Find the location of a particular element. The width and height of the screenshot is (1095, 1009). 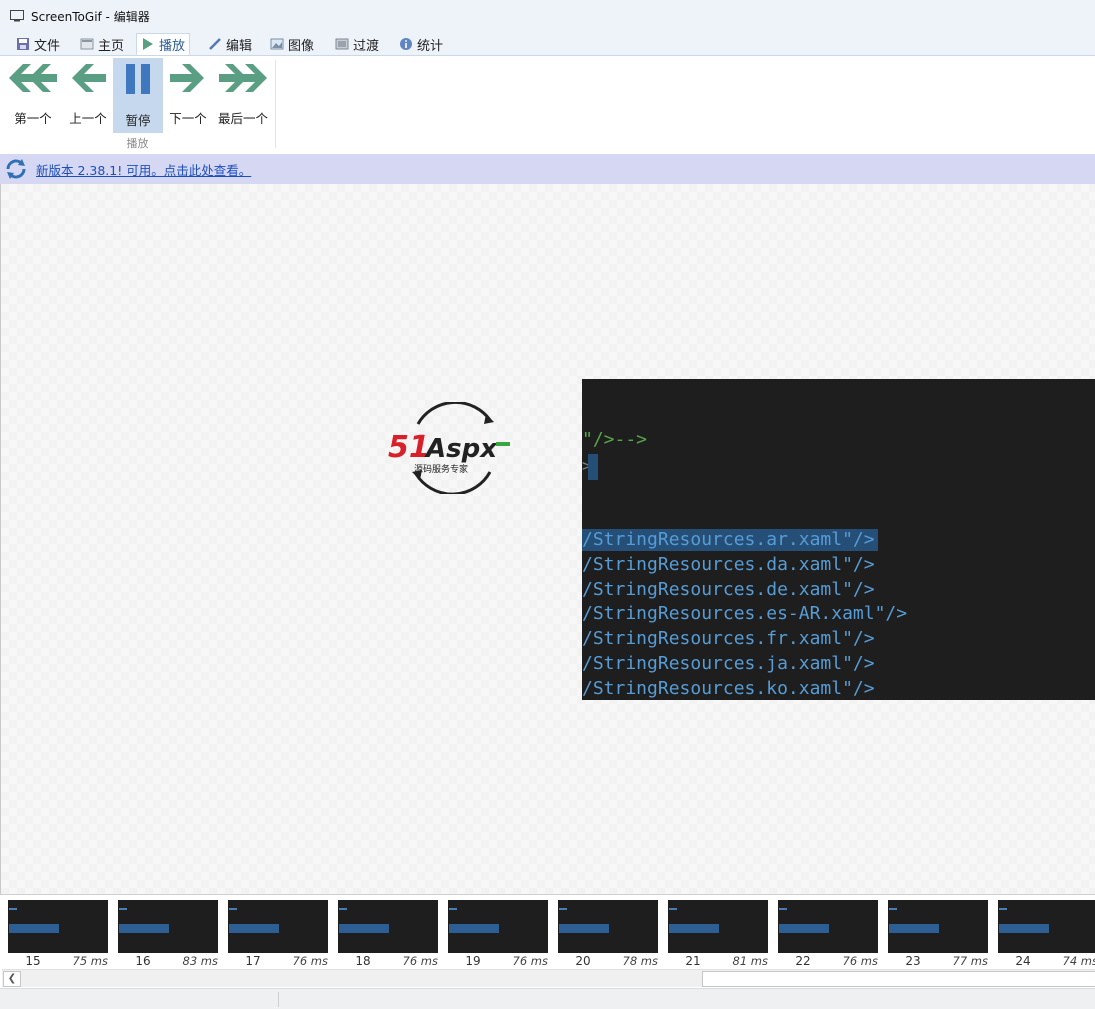

pause-label: 暂停 is located at coordinates (138, 120).